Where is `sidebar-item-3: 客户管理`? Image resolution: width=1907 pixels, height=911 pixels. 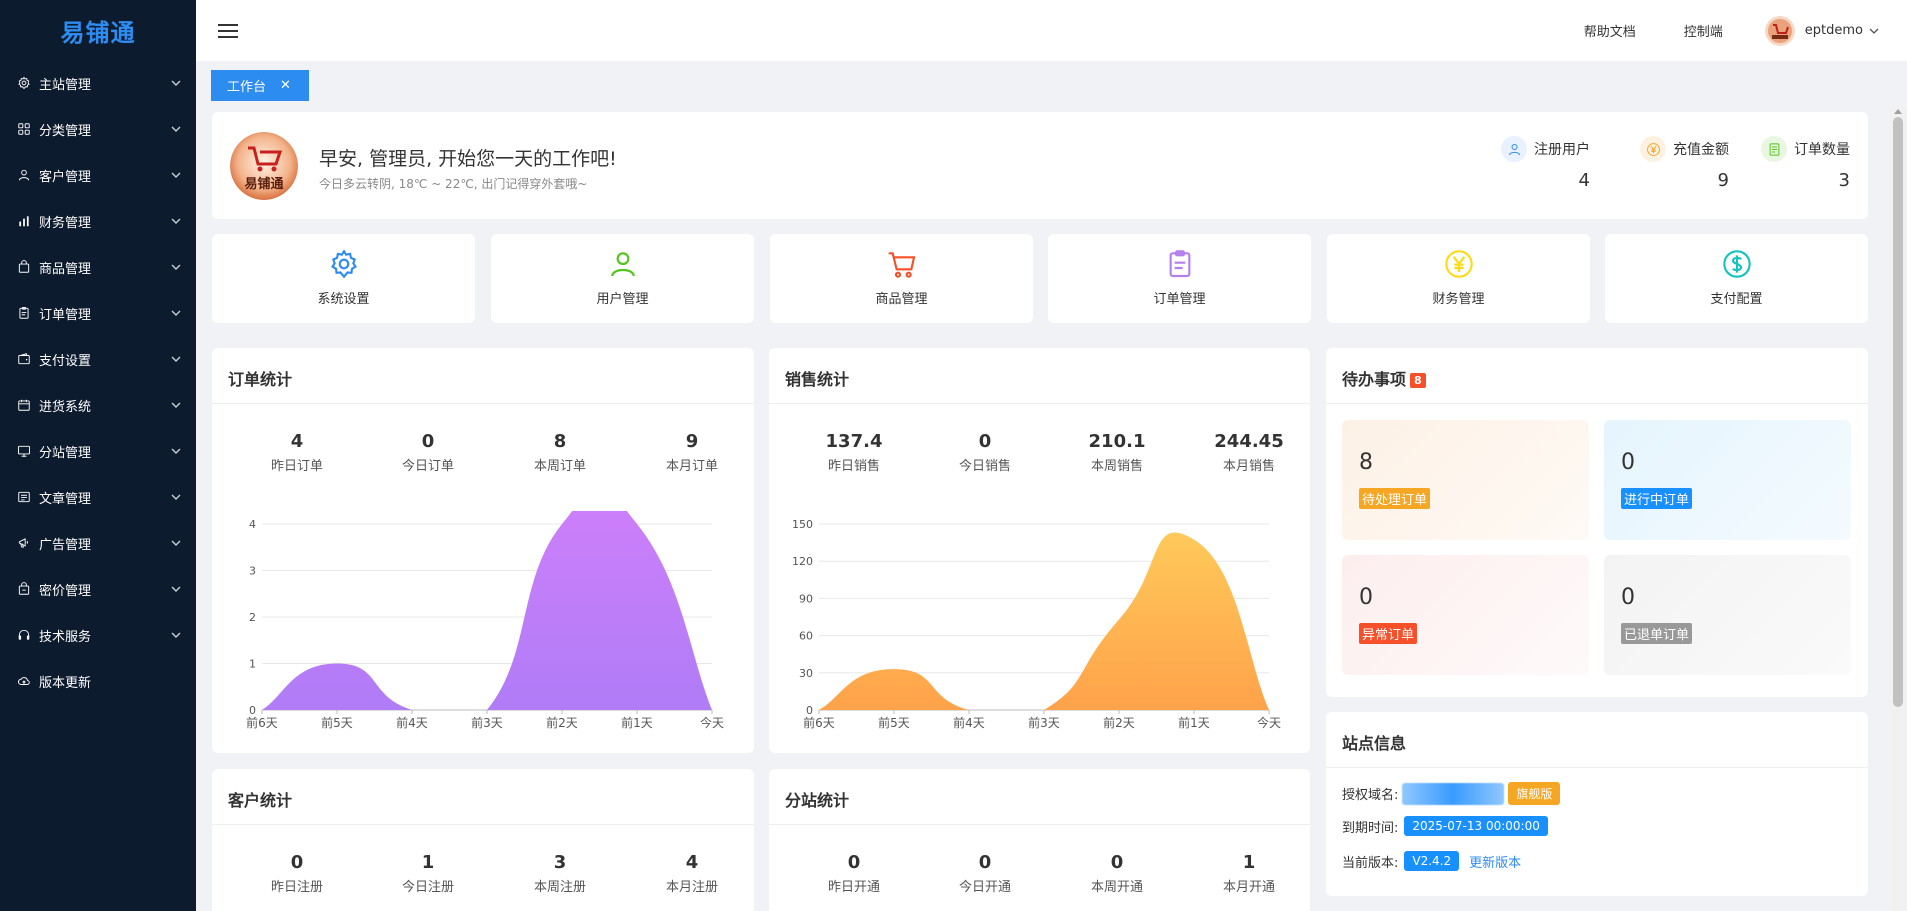
sidebar-item-3: 客户管理 is located at coordinates (98, 175).